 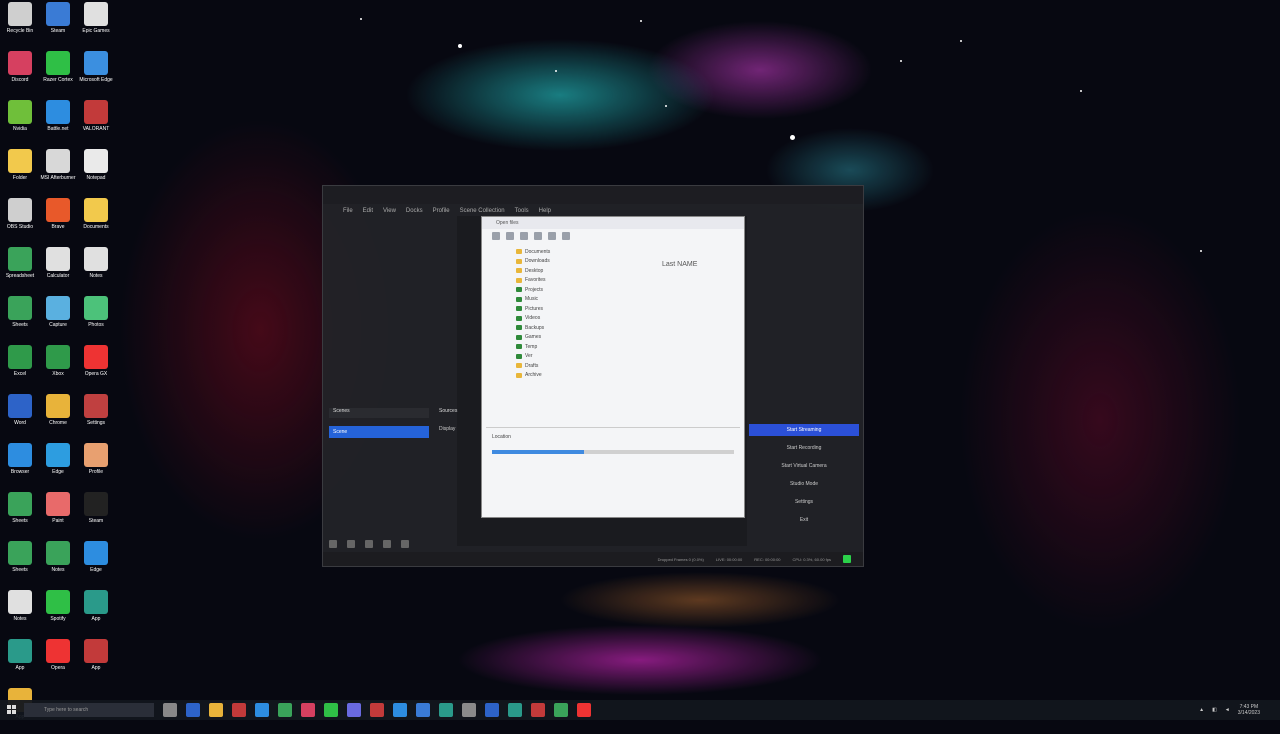 What do you see at coordinates (567, 281) in the screenshot?
I see `tree-item: Favorites` at bounding box center [567, 281].